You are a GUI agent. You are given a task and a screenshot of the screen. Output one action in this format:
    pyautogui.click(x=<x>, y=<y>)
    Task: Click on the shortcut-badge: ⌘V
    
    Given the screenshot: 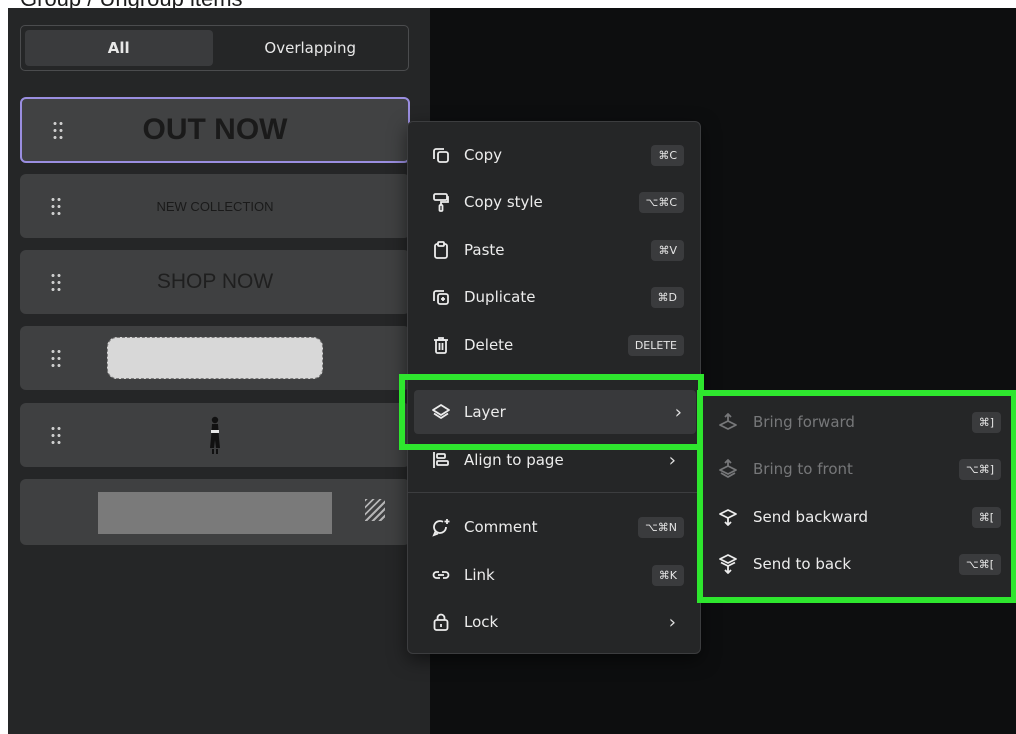 What is the action you would take?
    pyautogui.click(x=667, y=250)
    